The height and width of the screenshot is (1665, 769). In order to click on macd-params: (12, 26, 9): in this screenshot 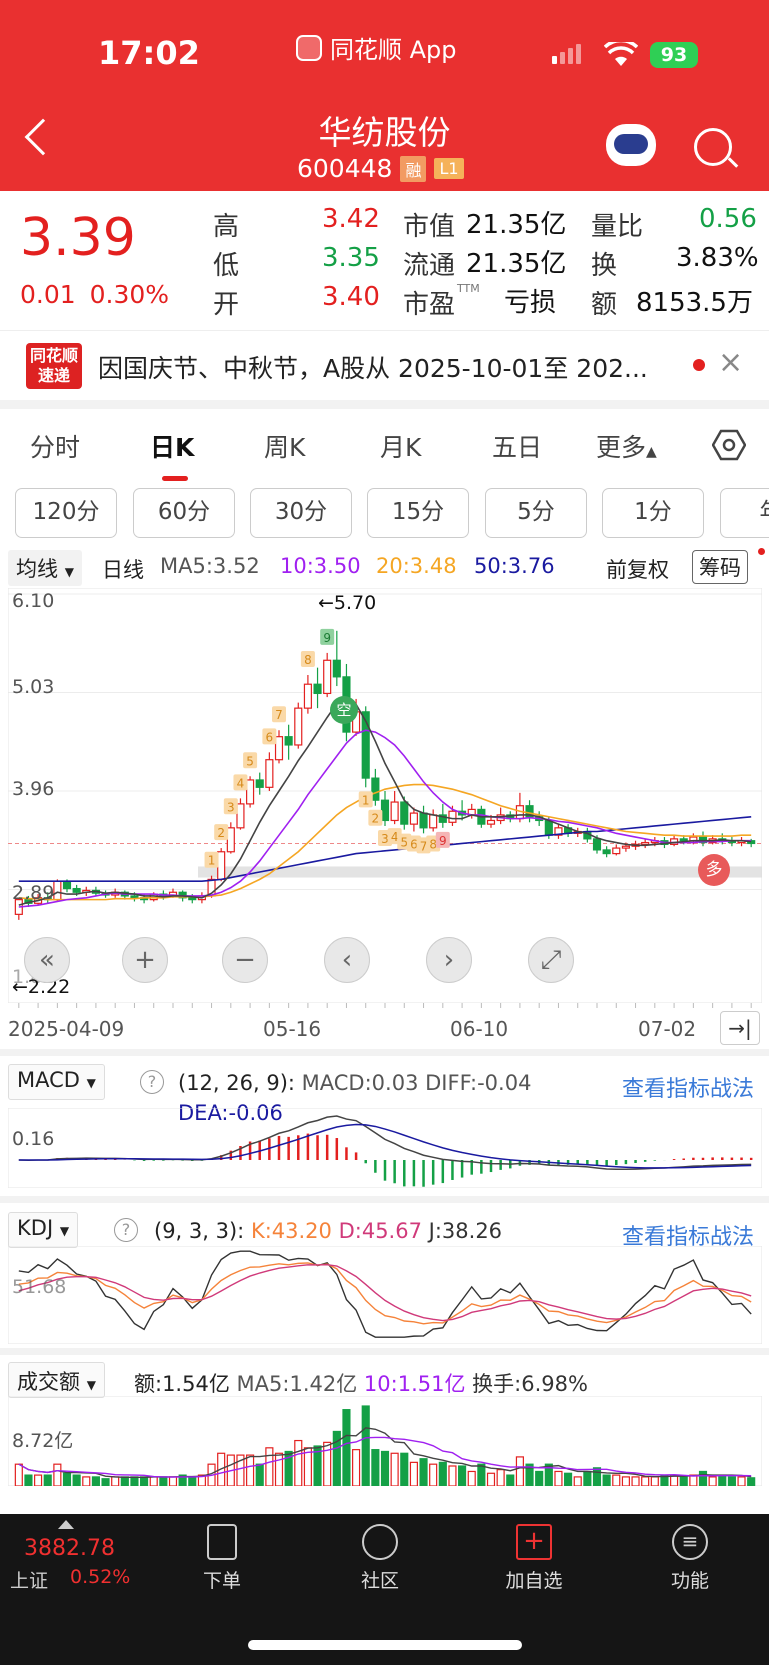, I will do `click(236, 1083)`.